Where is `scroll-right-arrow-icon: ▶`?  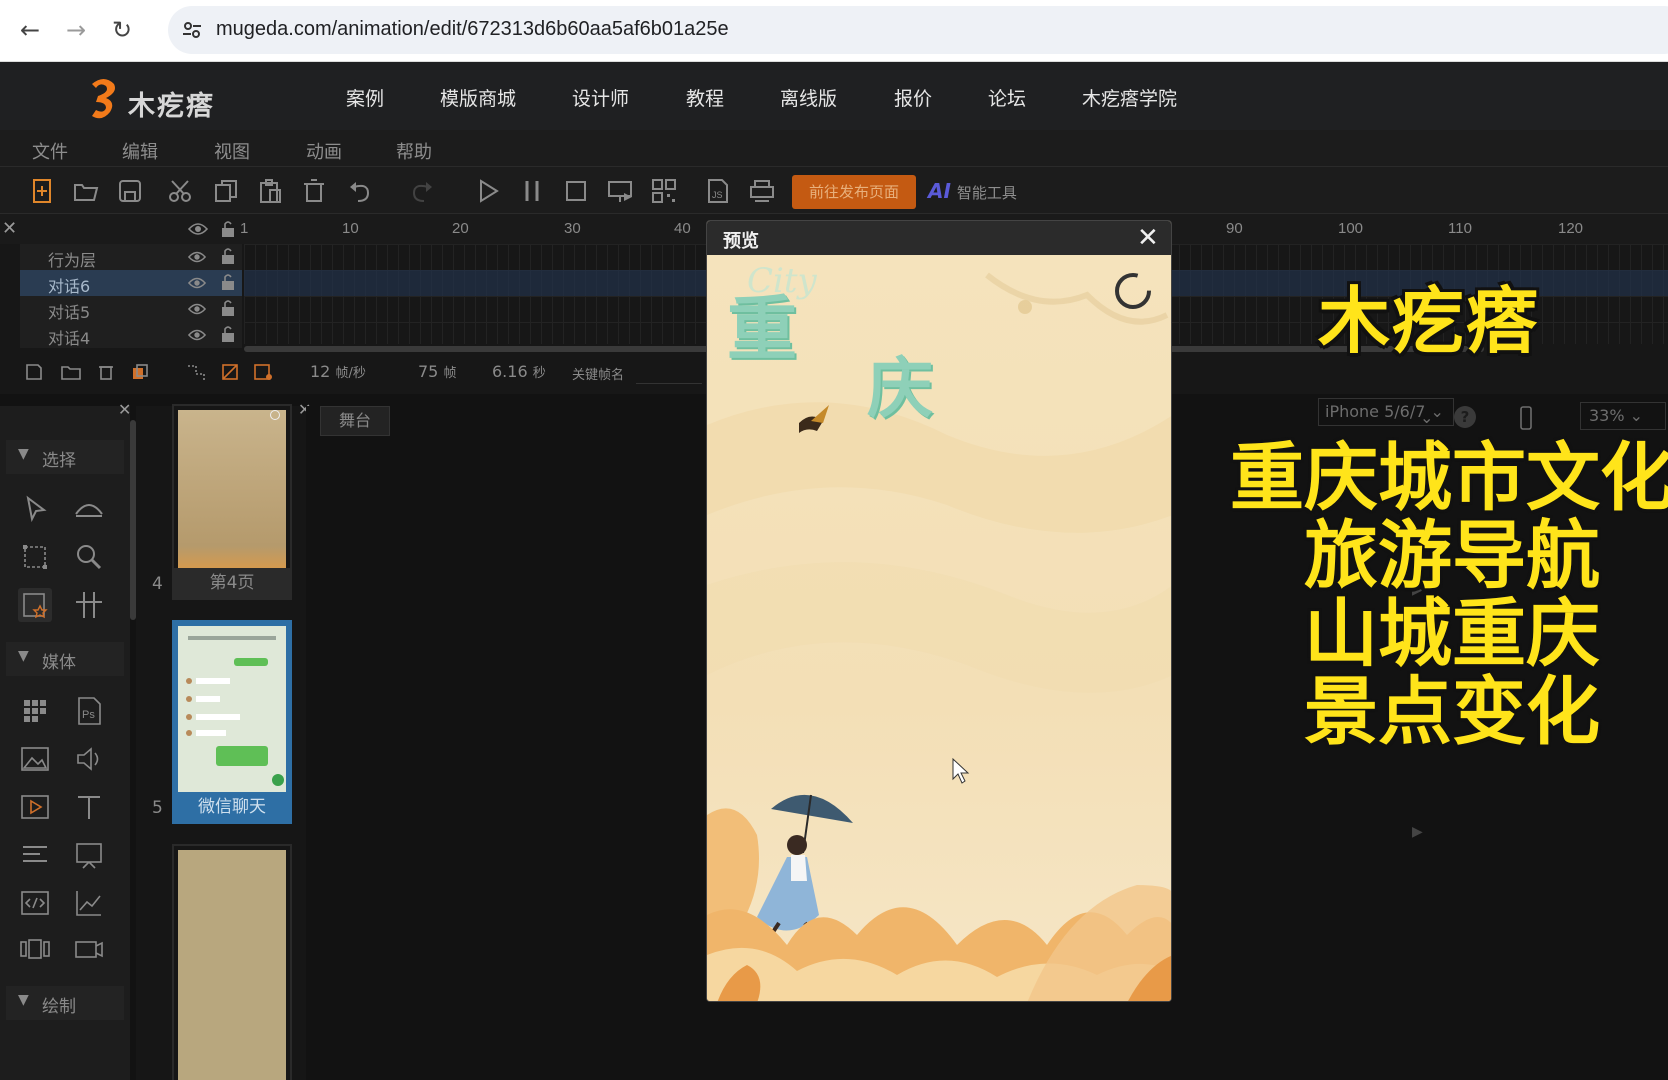 scroll-right-arrow-icon: ▶ is located at coordinates (1417, 832).